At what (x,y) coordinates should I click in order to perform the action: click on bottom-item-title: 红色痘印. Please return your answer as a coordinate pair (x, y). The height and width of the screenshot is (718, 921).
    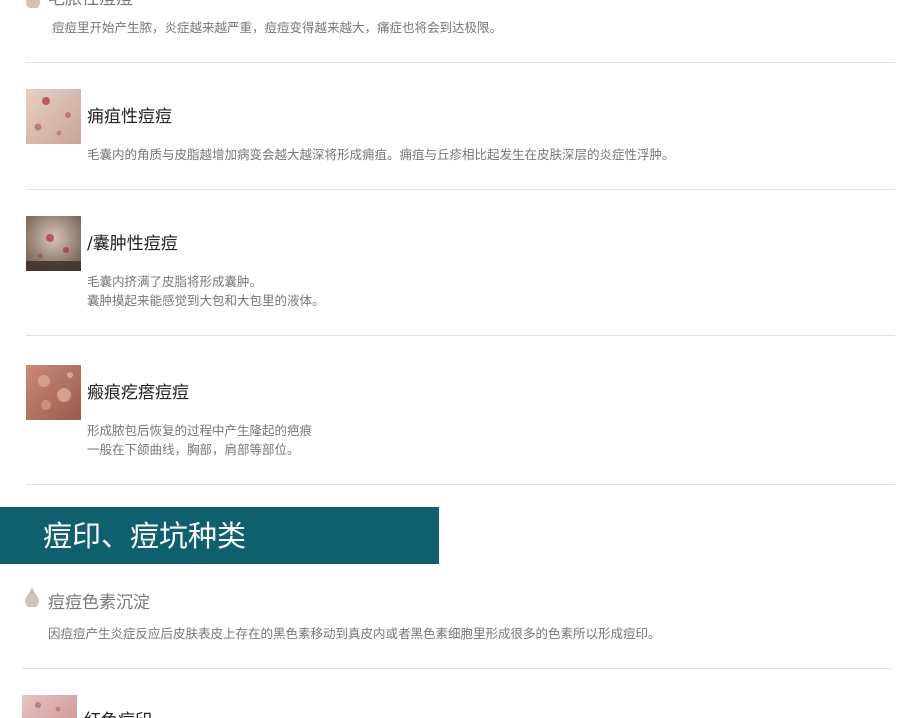
    Looking at the image, I should click on (118, 714).